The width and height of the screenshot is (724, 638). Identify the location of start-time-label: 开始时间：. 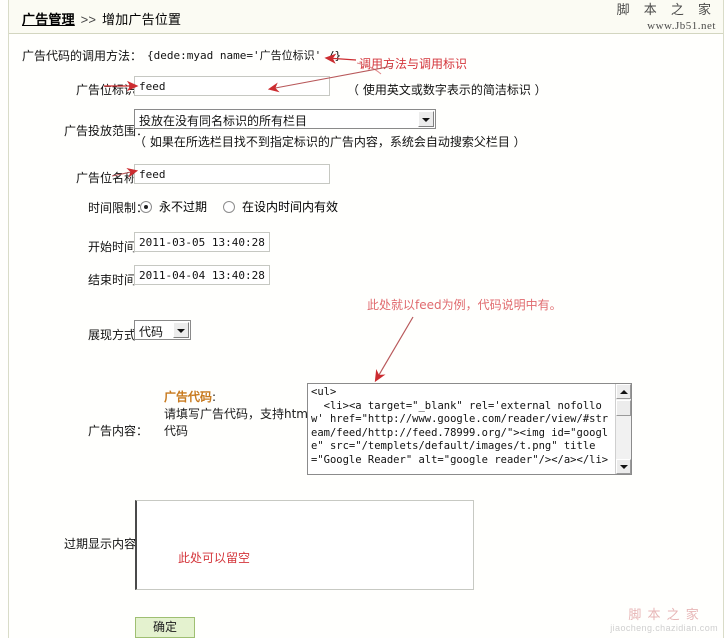
(117, 247).